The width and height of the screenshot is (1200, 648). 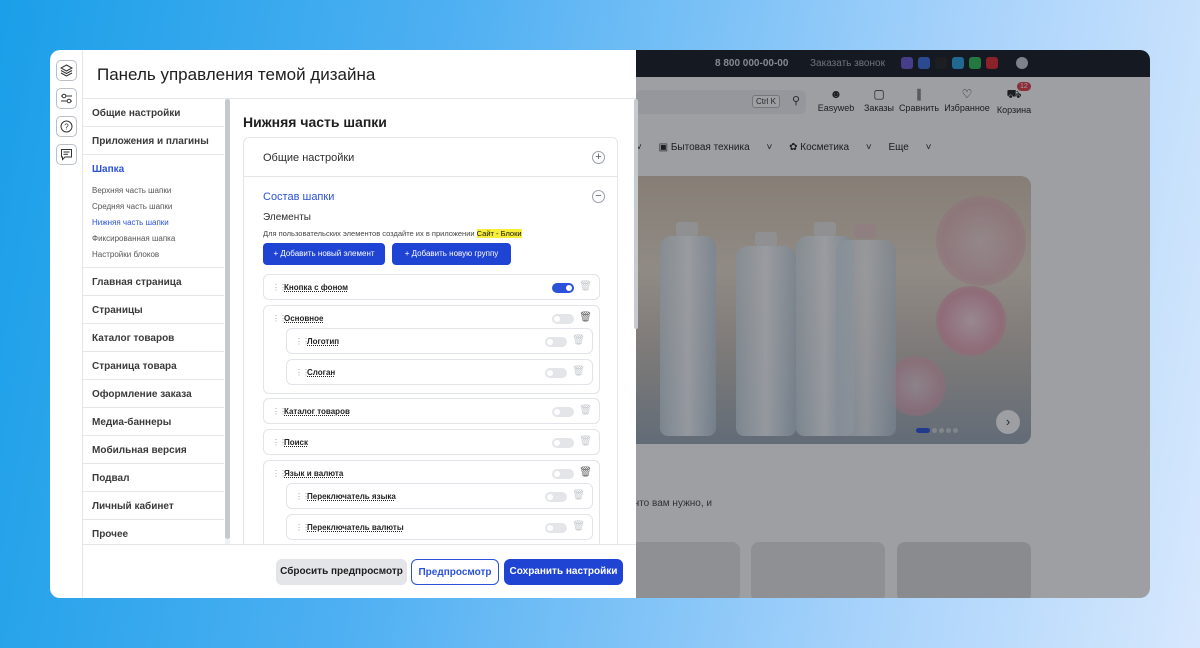 I want to click on list-item: ⋮⋮ Поиск 🗑, so click(x=431, y=442).